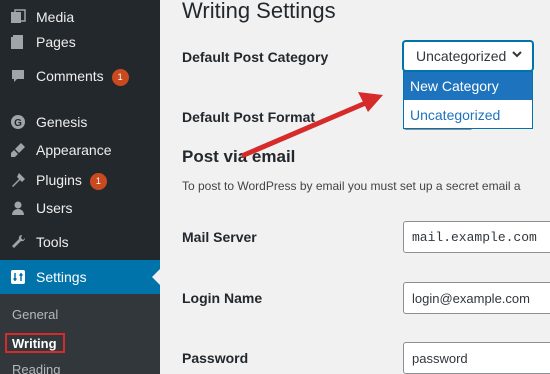 The height and width of the screenshot is (374, 550). I want to click on sidebar-item-comments: Comments 1, so click(80, 76).